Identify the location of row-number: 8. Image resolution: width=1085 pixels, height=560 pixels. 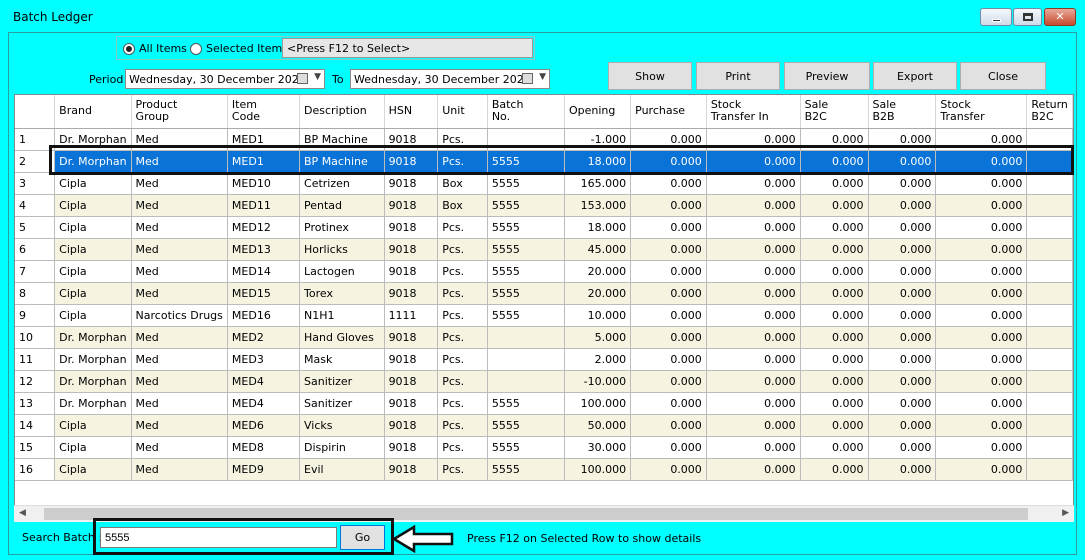
(35, 293).